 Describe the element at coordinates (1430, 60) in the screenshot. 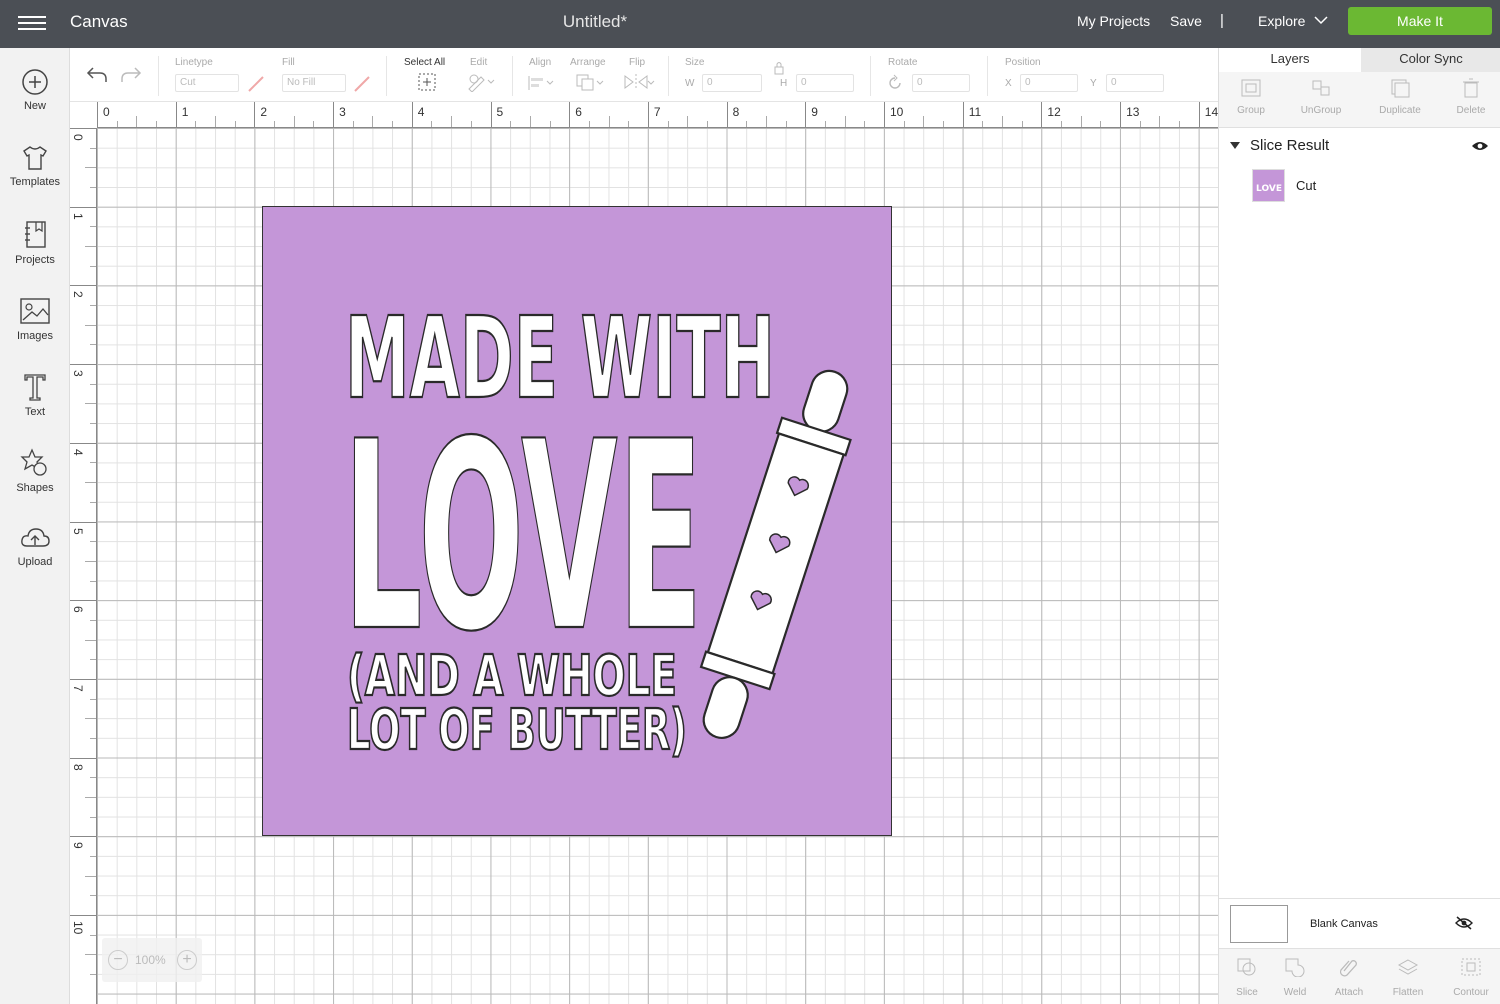

I see `tab-color-sync: Color Sync` at that location.